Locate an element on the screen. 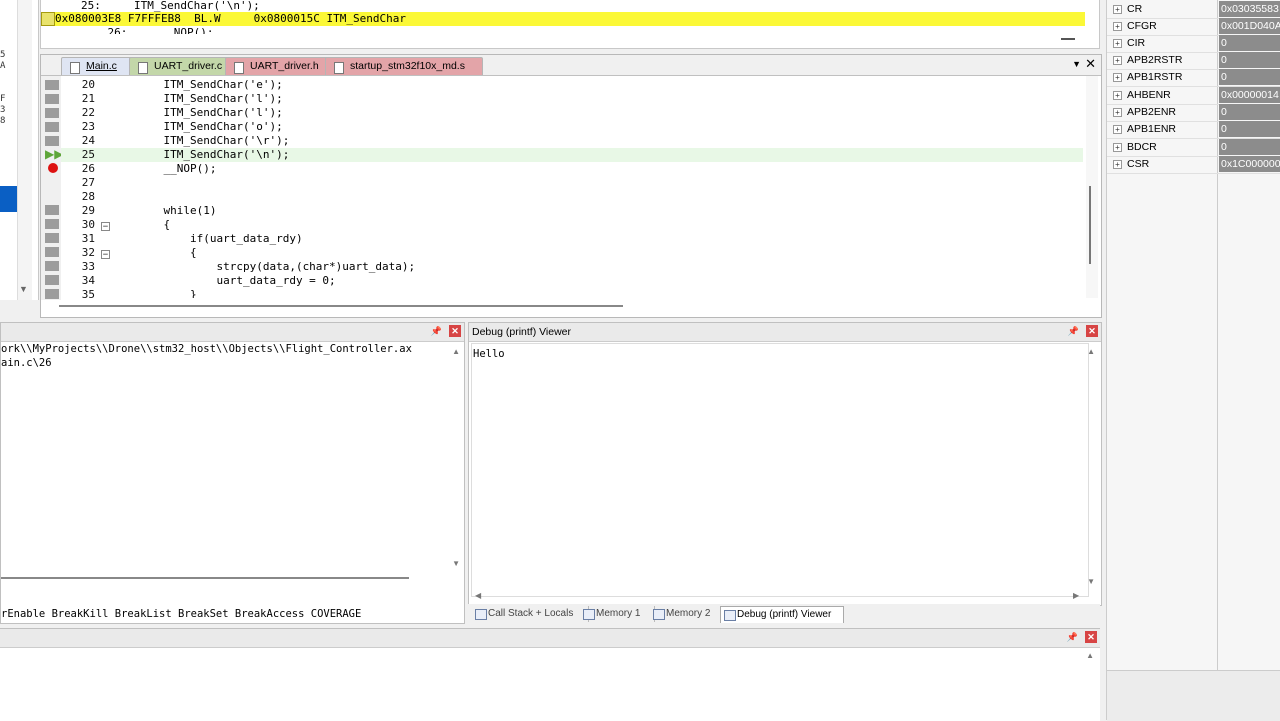 The width and height of the screenshot is (1280, 721). register-row: + AHBENR 0x00000014 is located at coordinates (1193, 96).